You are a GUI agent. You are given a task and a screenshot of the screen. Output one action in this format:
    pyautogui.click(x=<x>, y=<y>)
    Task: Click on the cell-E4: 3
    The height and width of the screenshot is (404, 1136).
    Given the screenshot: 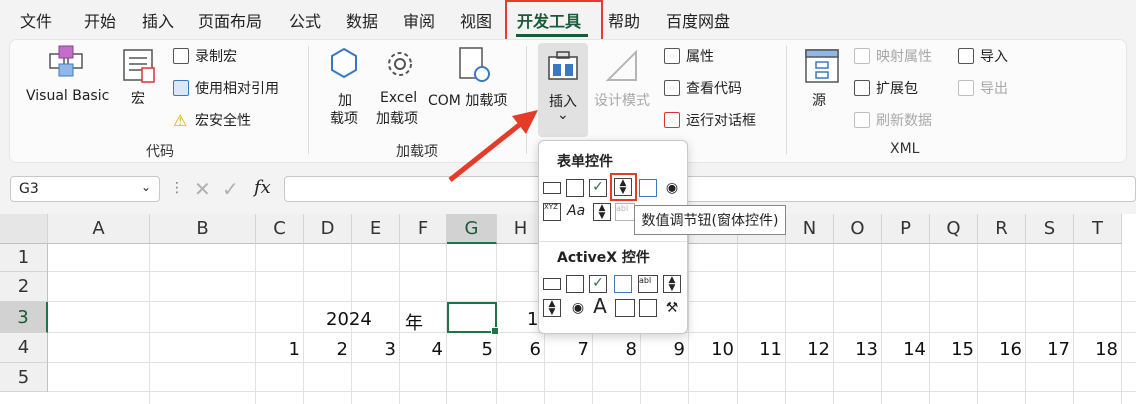 What is the action you would take?
    pyautogui.click(x=390, y=349)
    